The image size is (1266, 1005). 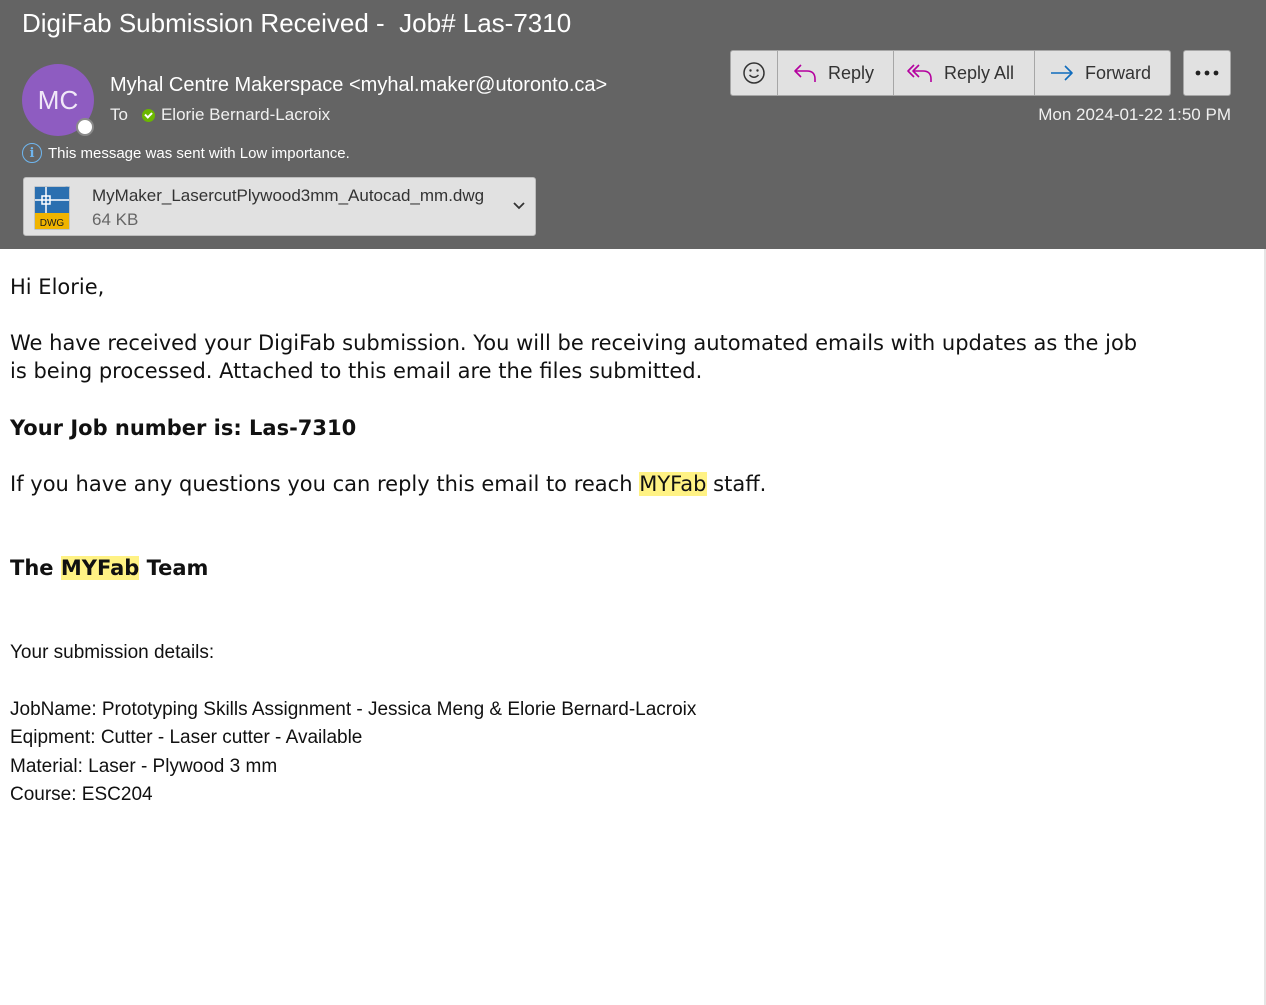 What do you see at coordinates (52, 208) in the screenshot?
I see `dwg-file-icon: DWG ™` at bounding box center [52, 208].